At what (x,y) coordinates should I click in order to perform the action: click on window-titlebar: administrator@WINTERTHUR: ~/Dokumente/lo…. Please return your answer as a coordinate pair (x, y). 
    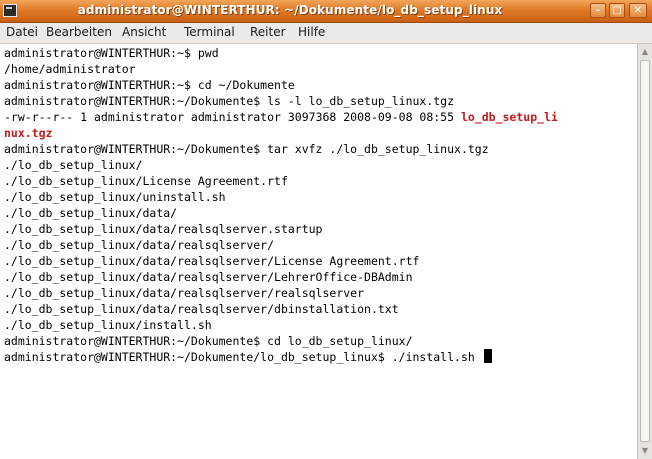
    Looking at the image, I should click on (326, 11).